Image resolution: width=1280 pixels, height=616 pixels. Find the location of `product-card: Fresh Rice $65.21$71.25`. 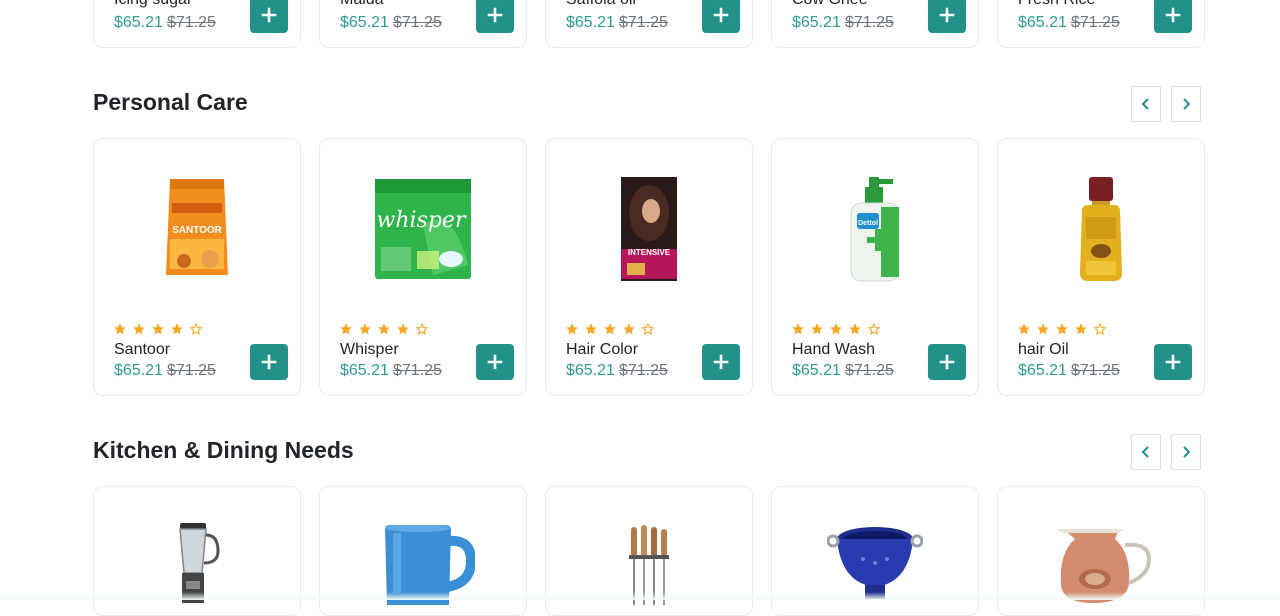

product-card: Fresh Rice $65.21$71.25 is located at coordinates (1101, 24).